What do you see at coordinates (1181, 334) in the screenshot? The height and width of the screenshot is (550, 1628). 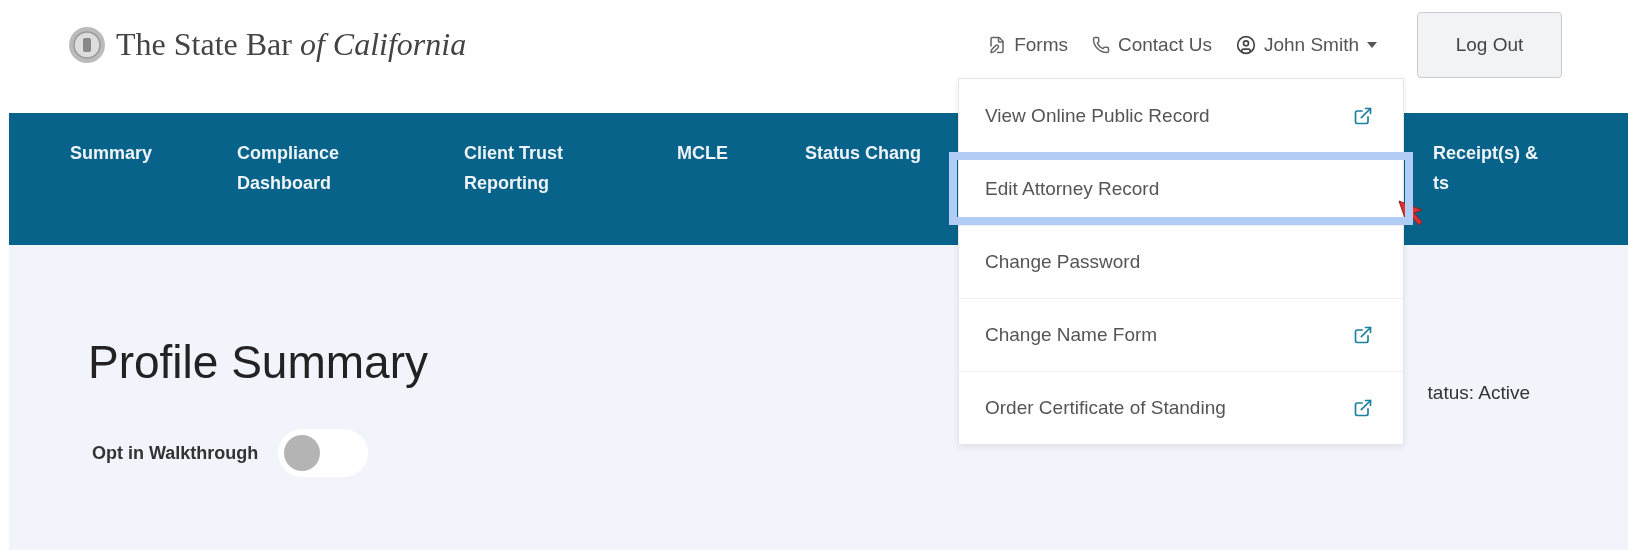 I see `menu-item: Change Name Form` at bounding box center [1181, 334].